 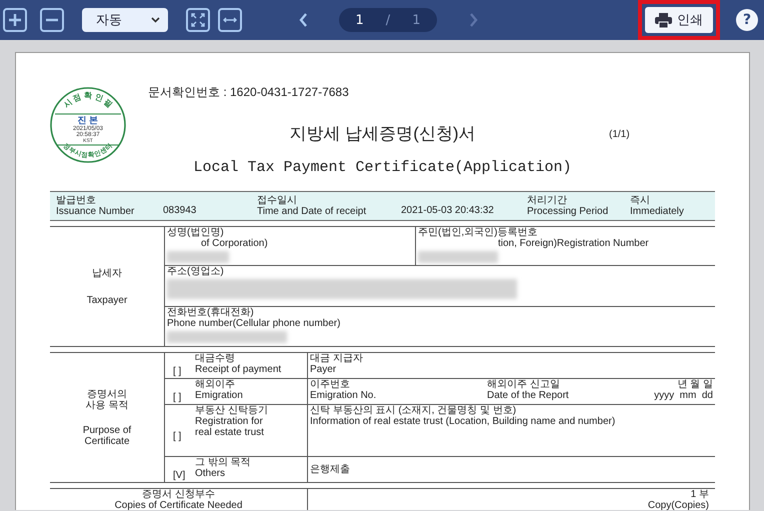 I want to click on field-label: 신탁 부동산의 표시 (소재지, 건물명칭 및 번호) Information of real estate trust (Location, Building name and number), so click(x=463, y=416).